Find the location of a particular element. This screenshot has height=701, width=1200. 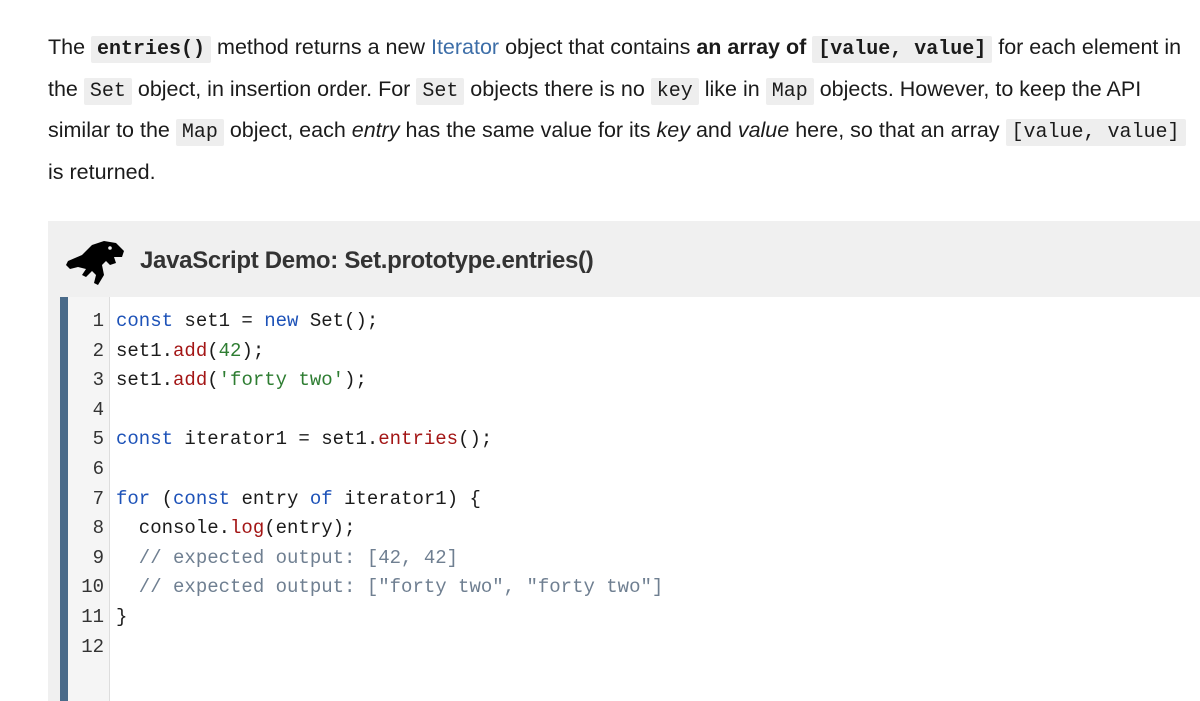

code-token: } is located at coordinates (122, 617).